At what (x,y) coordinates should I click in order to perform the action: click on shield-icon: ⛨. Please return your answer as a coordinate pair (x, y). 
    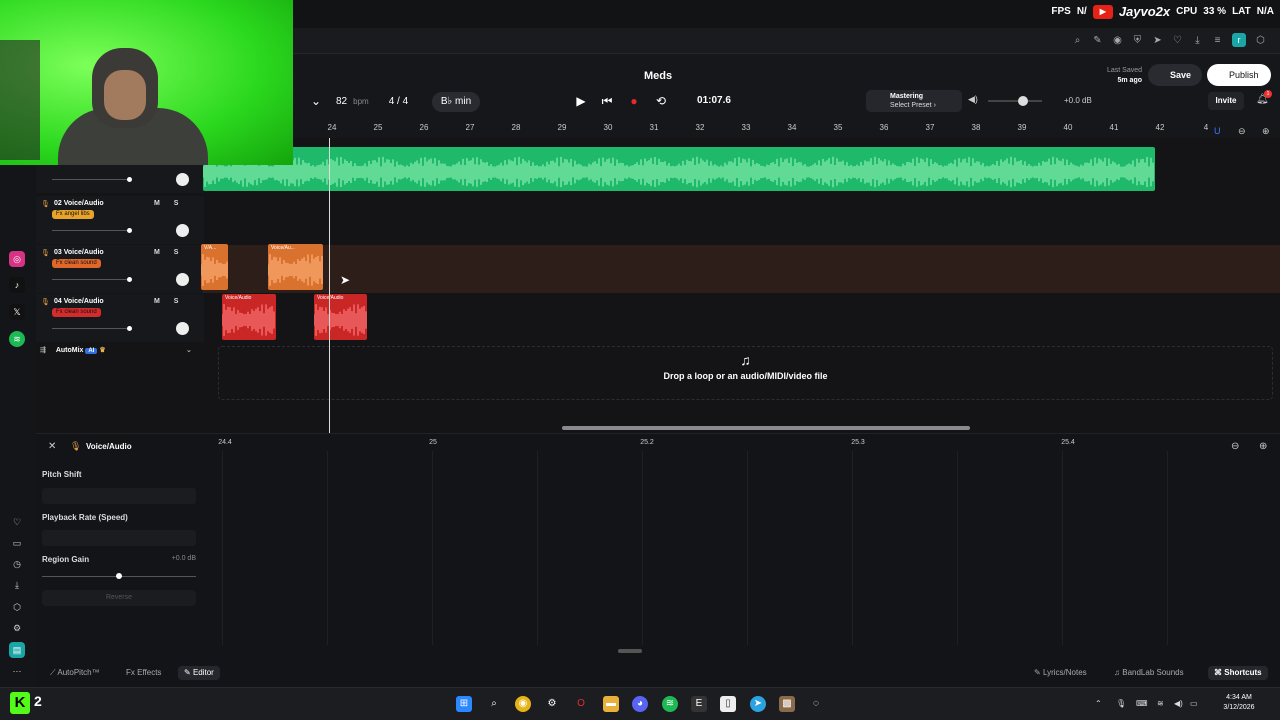
    Looking at the image, I should click on (1137, 40).